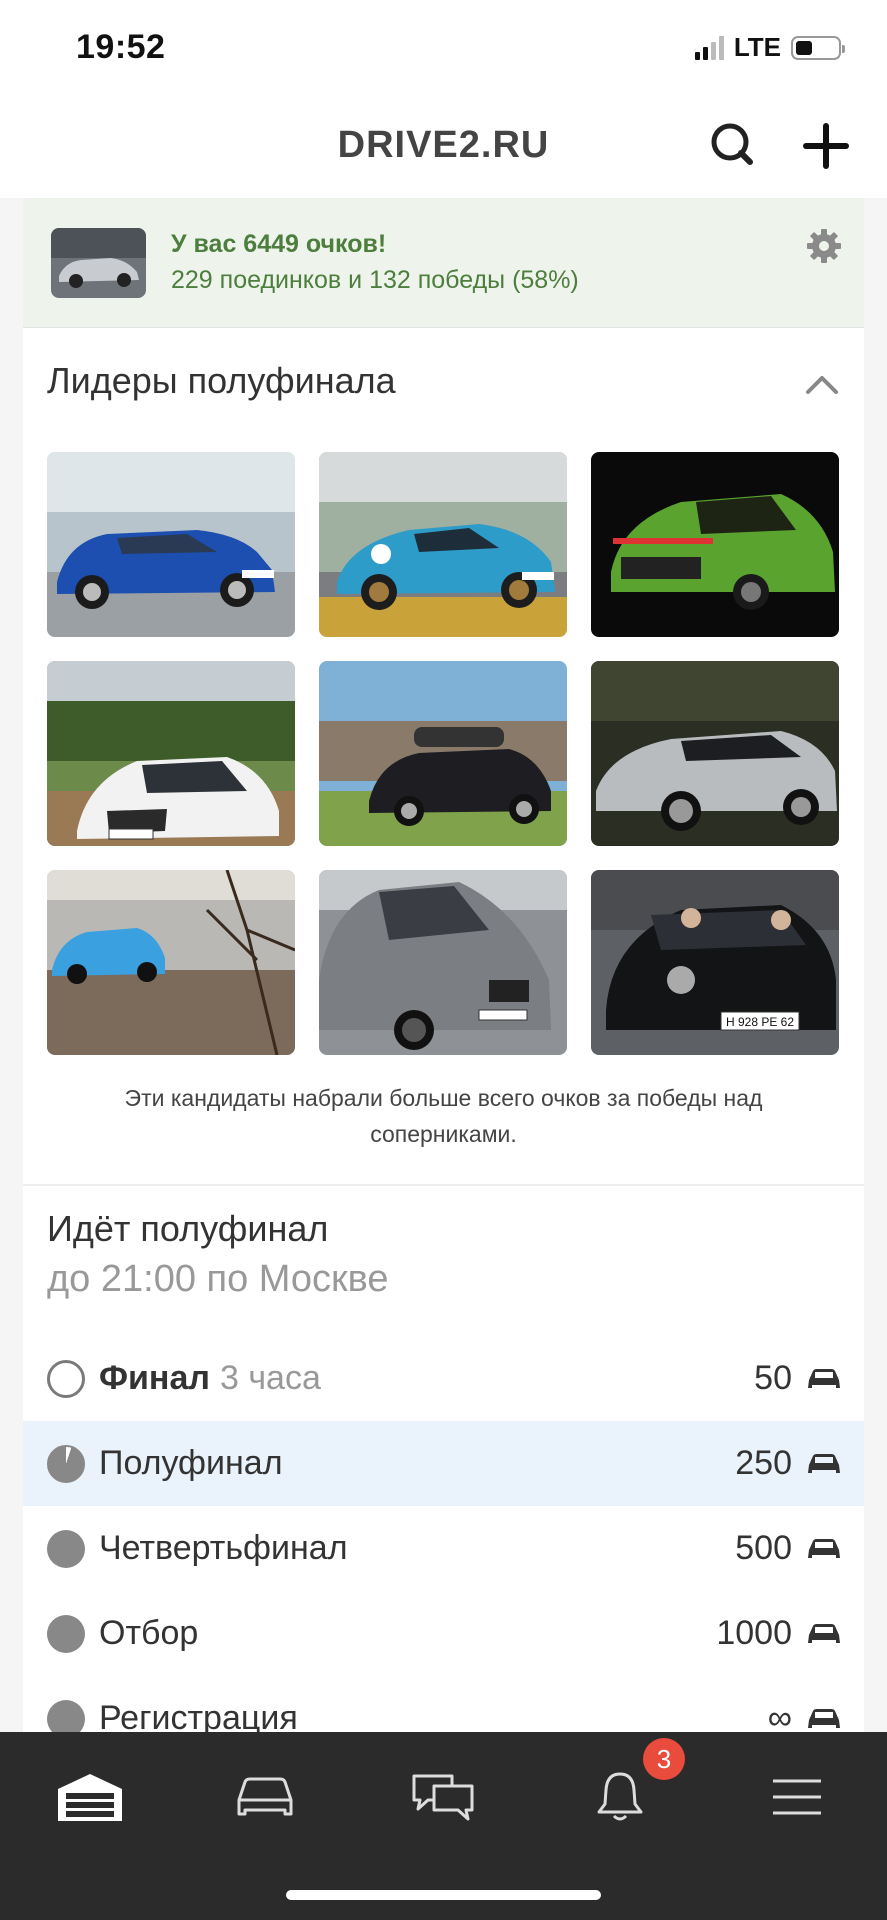 The image size is (887, 1920). Describe the element at coordinates (709, 47) in the screenshot. I see `signal-icon` at that location.